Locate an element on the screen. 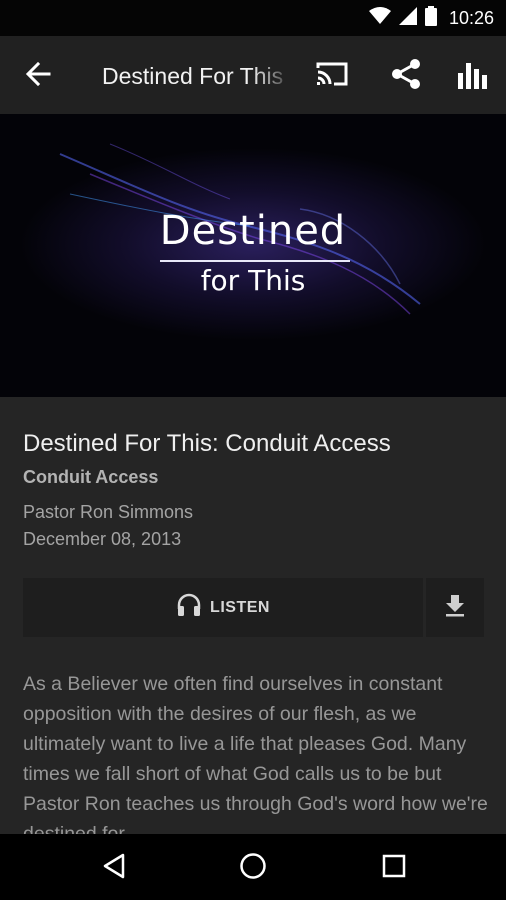 The image size is (506, 900). system-nav-bar is located at coordinates (253, 867).